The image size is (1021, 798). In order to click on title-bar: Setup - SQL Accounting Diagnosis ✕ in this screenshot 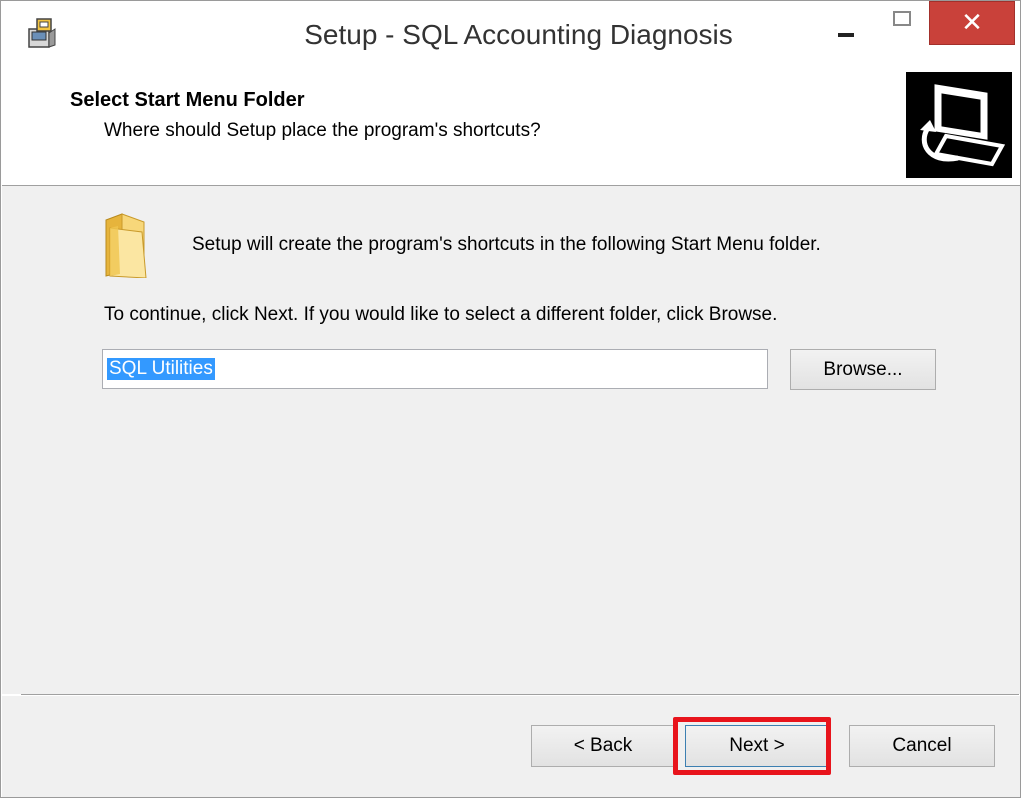, I will do `click(510, 33)`.